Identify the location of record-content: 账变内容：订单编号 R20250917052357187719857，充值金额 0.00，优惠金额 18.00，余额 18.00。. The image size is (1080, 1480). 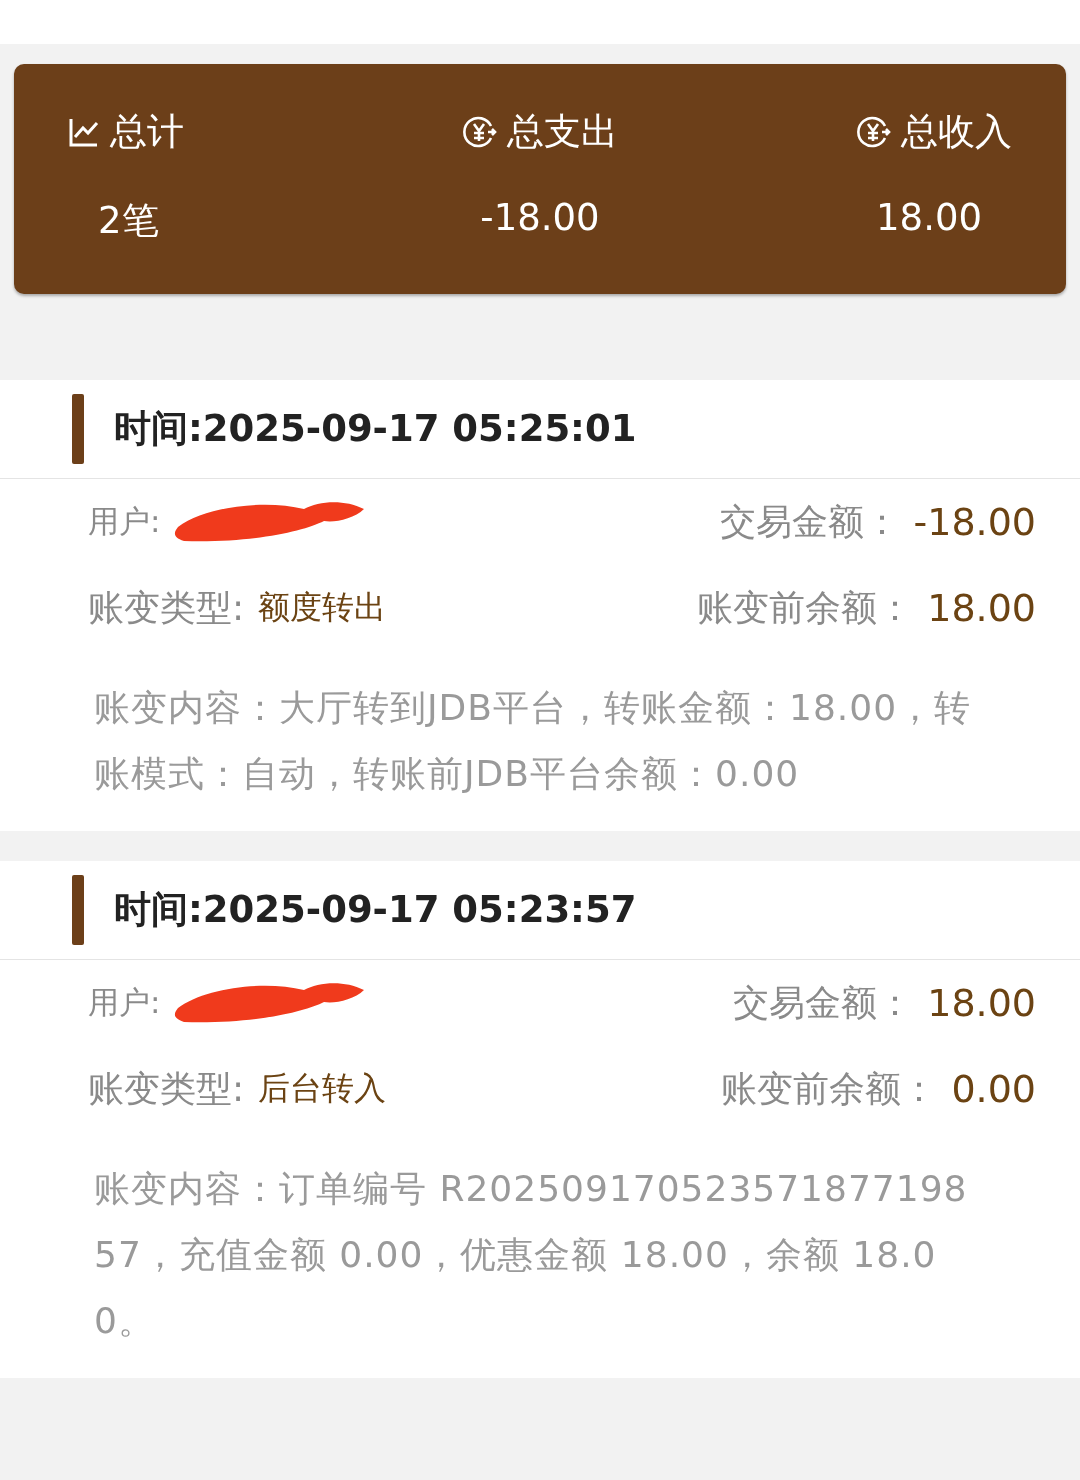
(531, 1255).